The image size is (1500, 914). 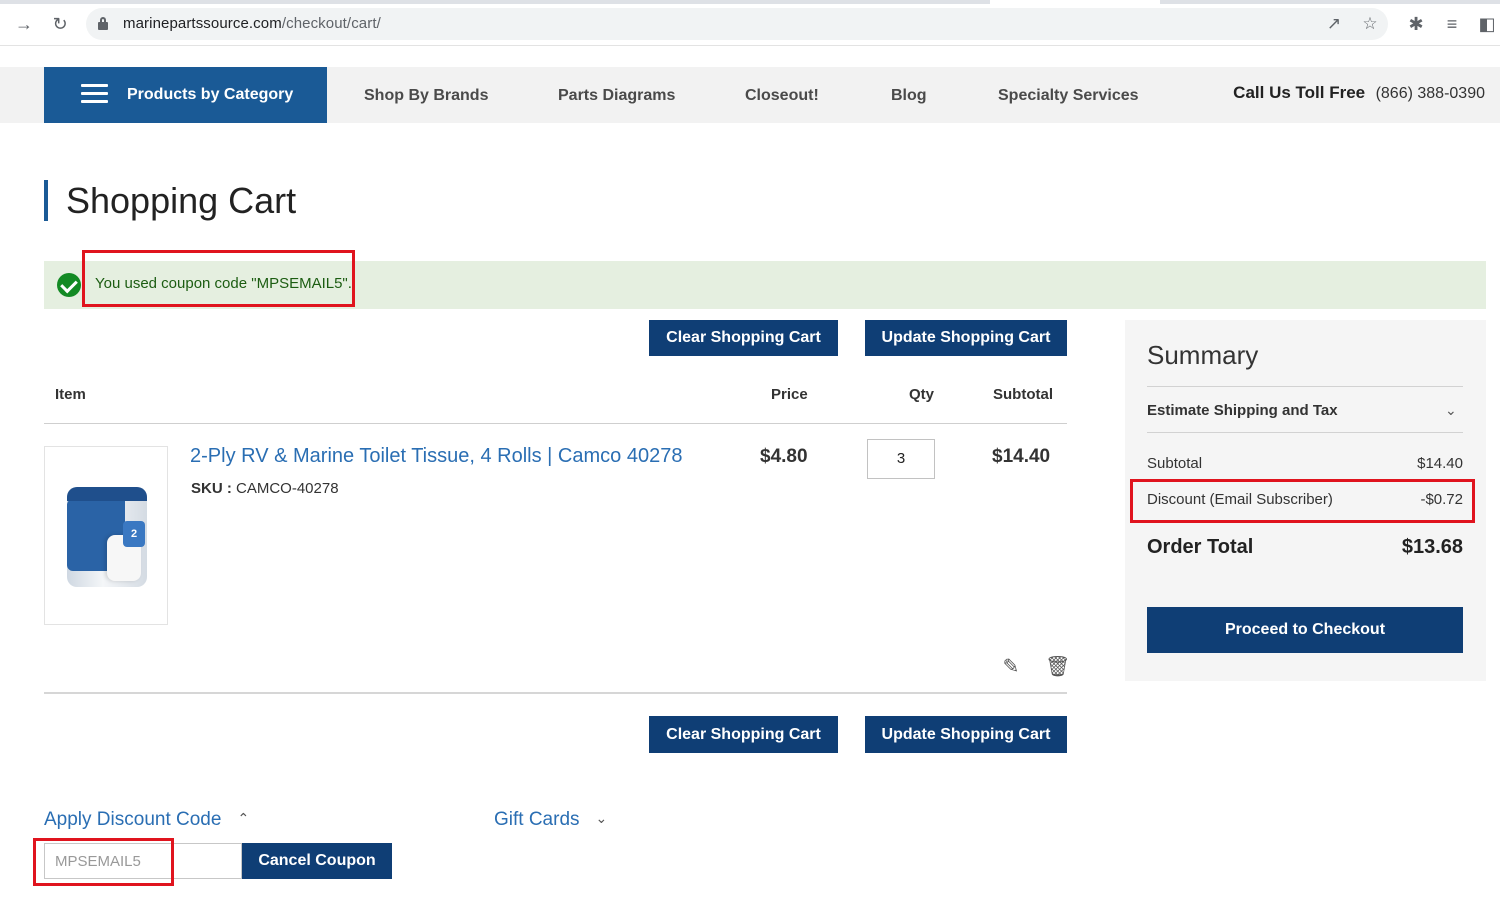 What do you see at coordinates (1075, 2) in the screenshot?
I see `tab-strip-gap` at bounding box center [1075, 2].